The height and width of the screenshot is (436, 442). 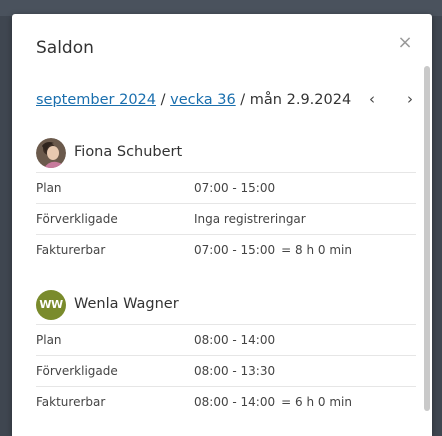 I want to click on row-value: 08:00 - 14:00 = 6 h 0 min, so click(x=273, y=402).